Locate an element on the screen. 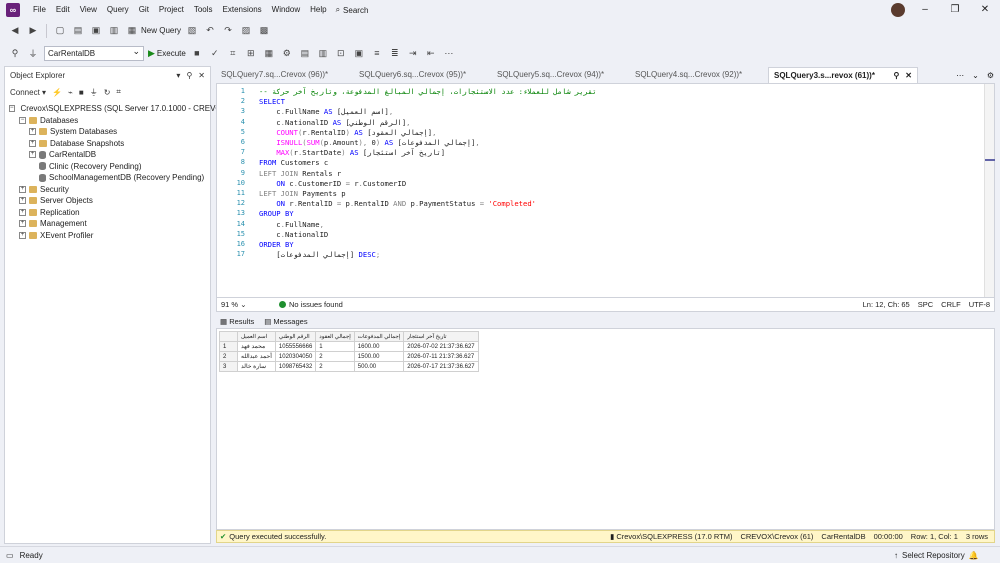  close-button: ✕ is located at coordinates (985, 10).